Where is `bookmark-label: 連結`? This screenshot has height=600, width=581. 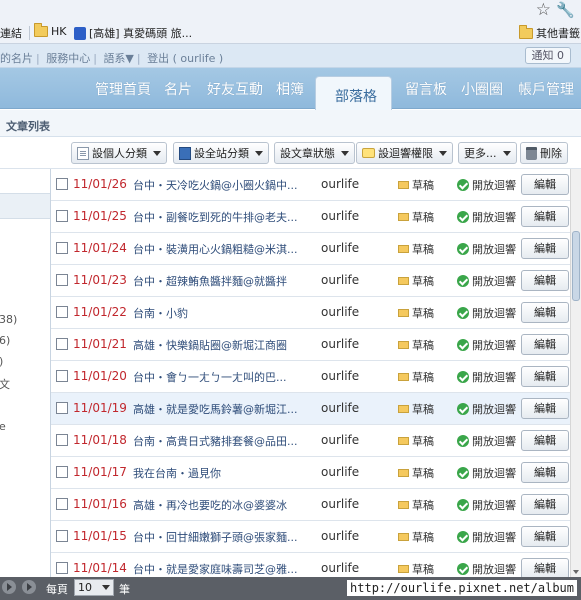 bookmark-label: 連結 is located at coordinates (11, 33).